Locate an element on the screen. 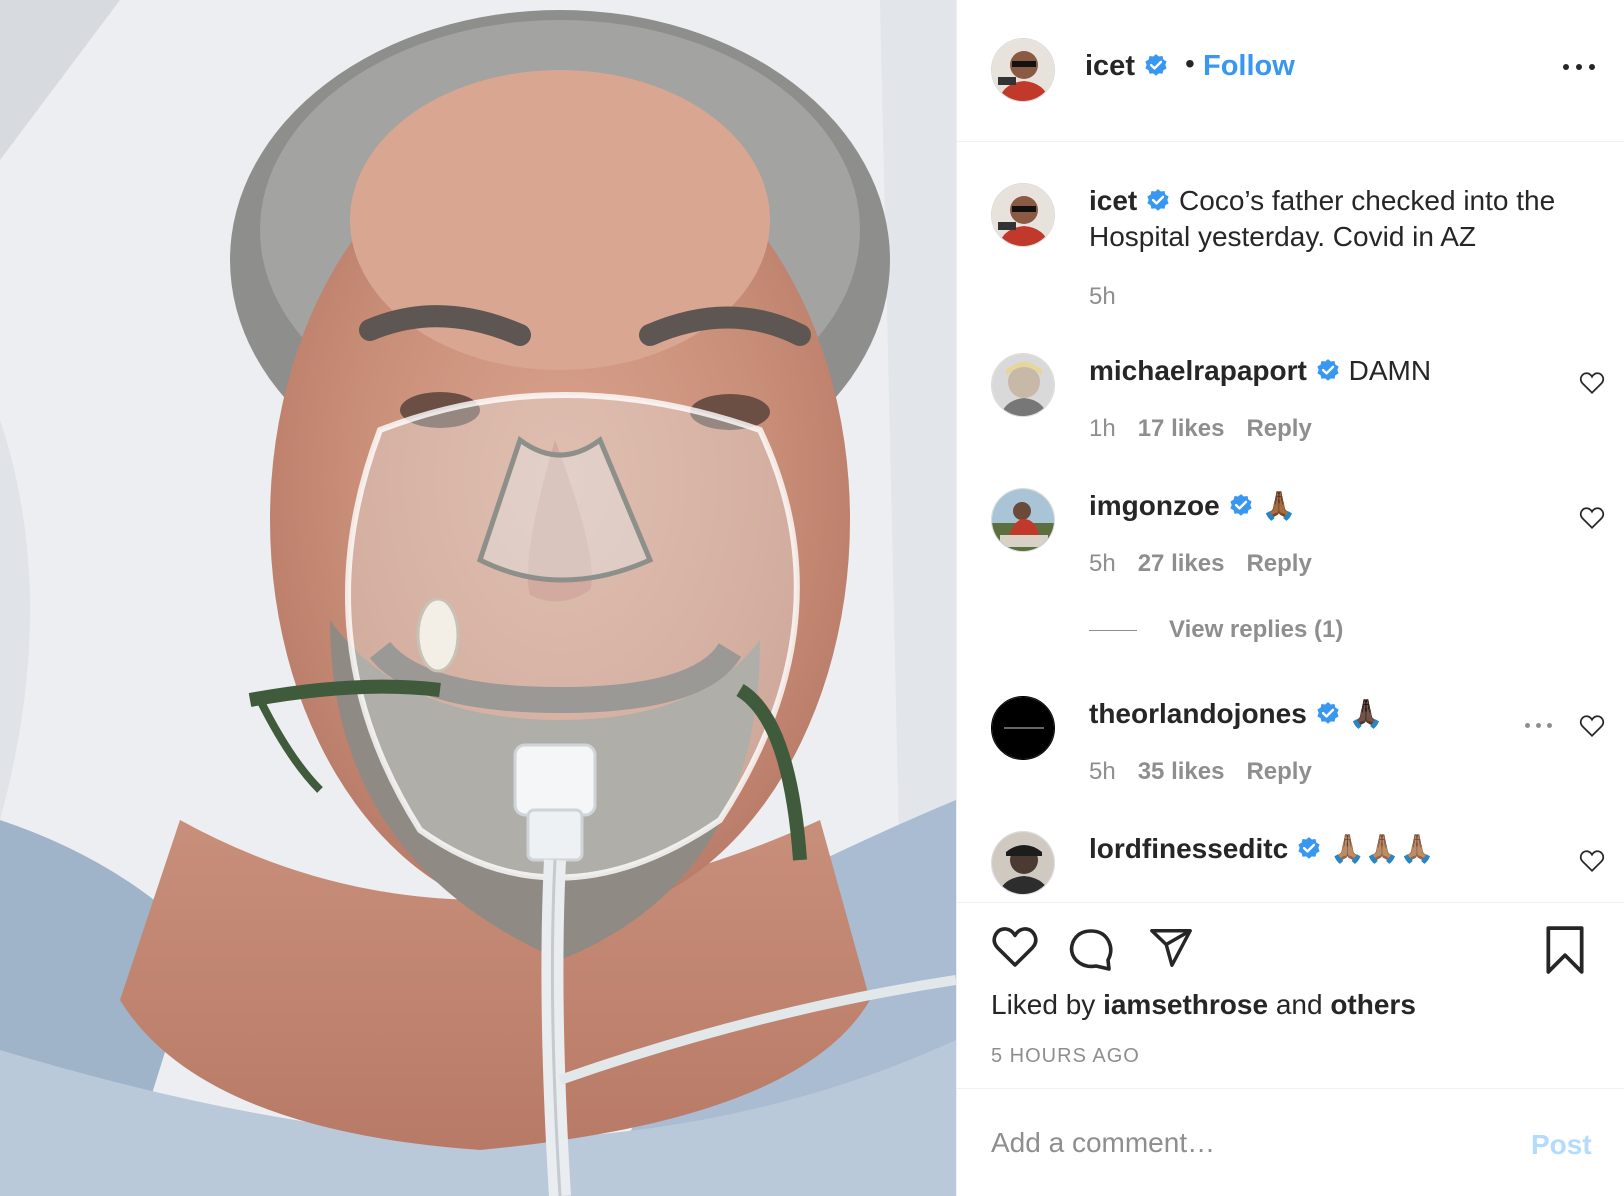 The width and height of the screenshot is (1624, 1196). caption-username: icet is located at coordinates (1113, 200).